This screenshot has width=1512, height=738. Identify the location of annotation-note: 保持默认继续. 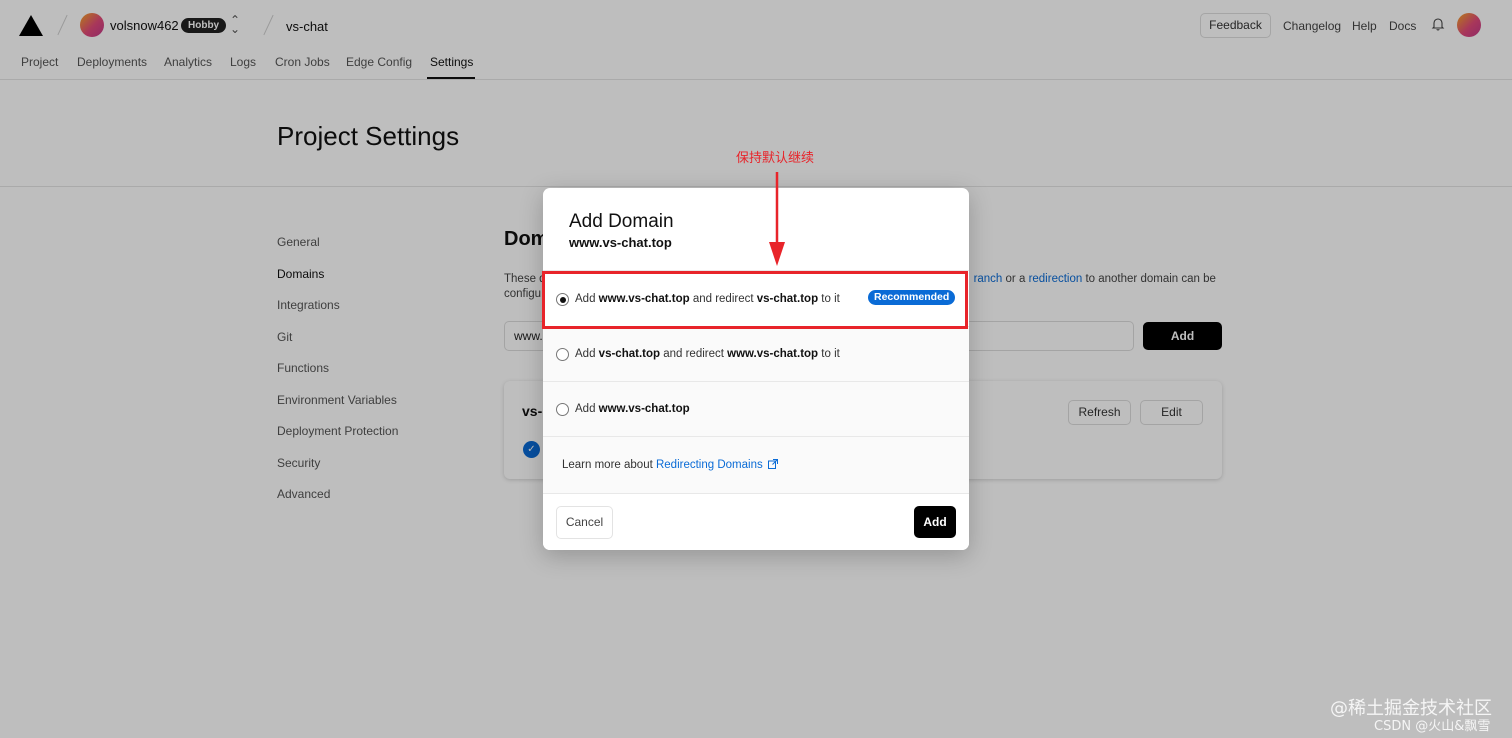
(775, 158).